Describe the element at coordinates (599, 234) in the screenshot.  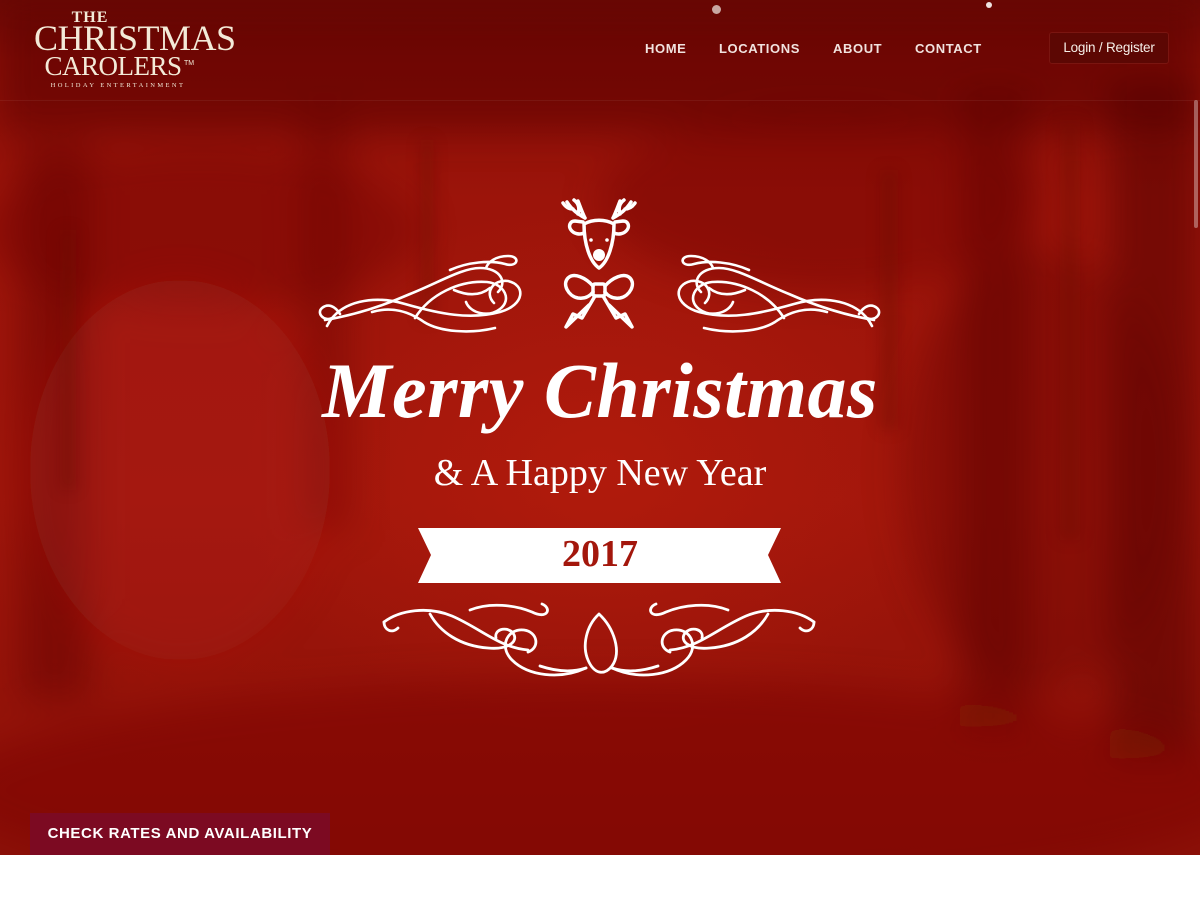
I see `reindeer-icon` at that location.